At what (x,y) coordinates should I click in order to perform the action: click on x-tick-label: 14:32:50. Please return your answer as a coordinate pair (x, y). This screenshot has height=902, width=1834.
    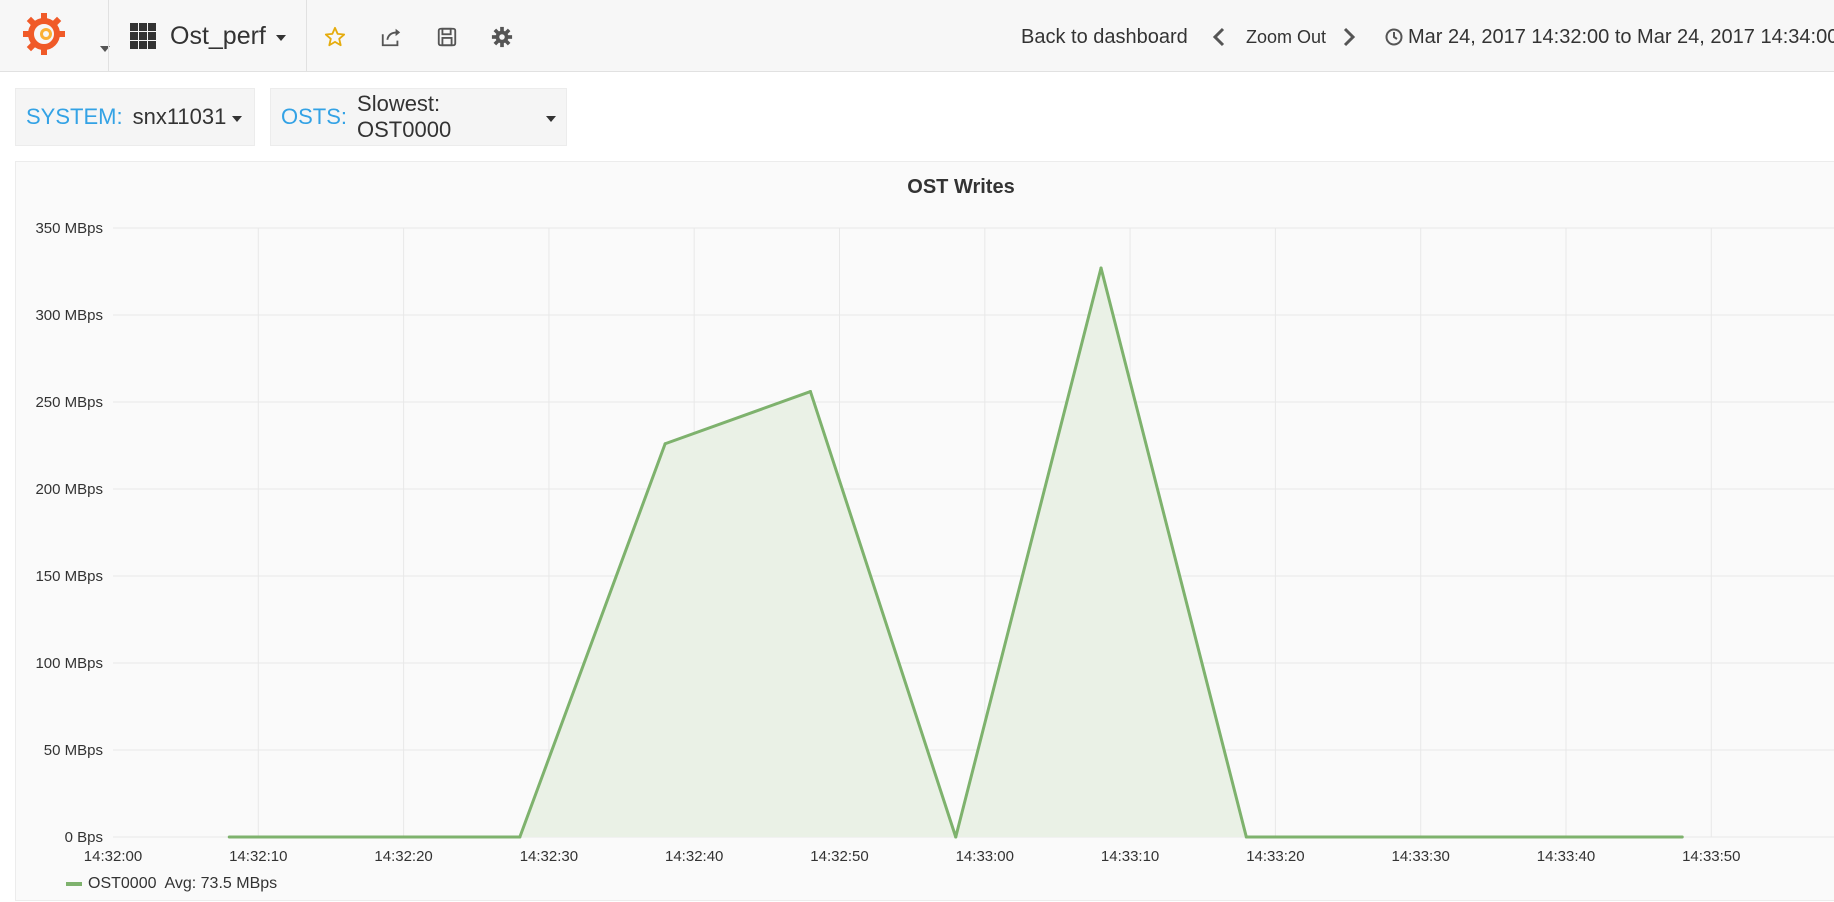
    Looking at the image, I should click on (839, 856).